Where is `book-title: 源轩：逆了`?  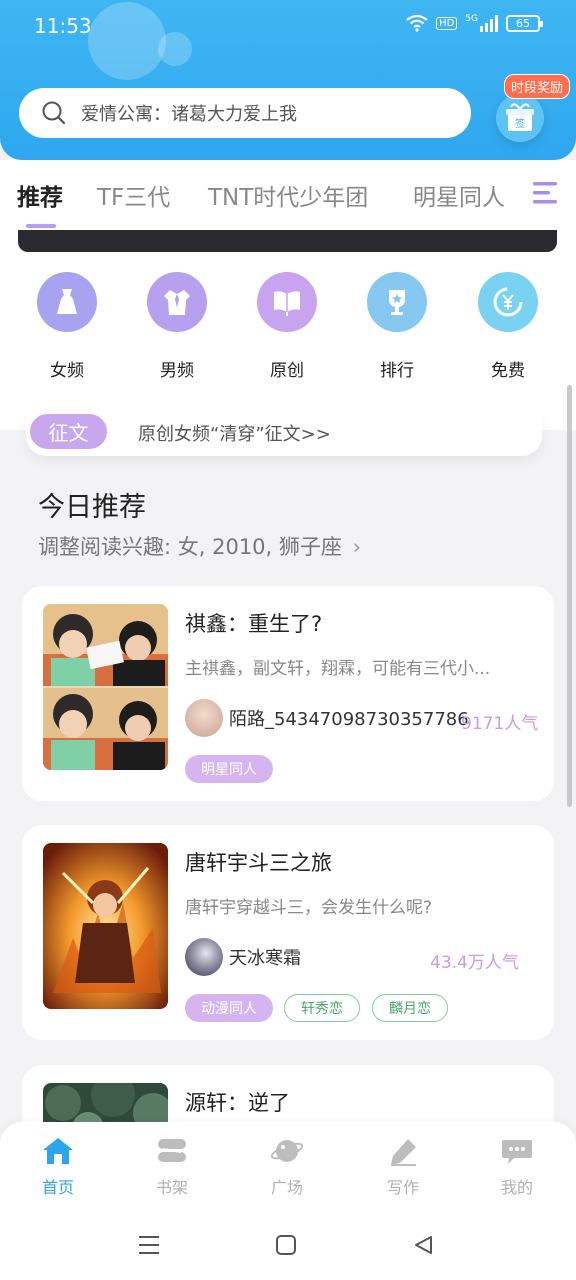
book-title: 源轩：逆了 is located at coordinates (237, 1103).